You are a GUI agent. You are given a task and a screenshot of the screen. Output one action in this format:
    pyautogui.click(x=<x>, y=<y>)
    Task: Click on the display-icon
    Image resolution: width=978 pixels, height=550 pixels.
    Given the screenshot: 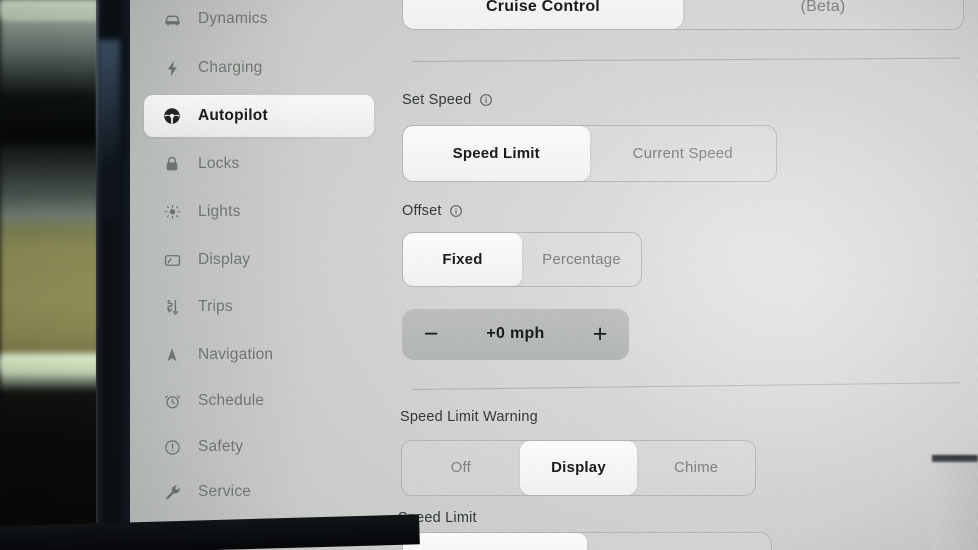 What is the action you would take?
    pyautogui.click(x=172, y=260)
    